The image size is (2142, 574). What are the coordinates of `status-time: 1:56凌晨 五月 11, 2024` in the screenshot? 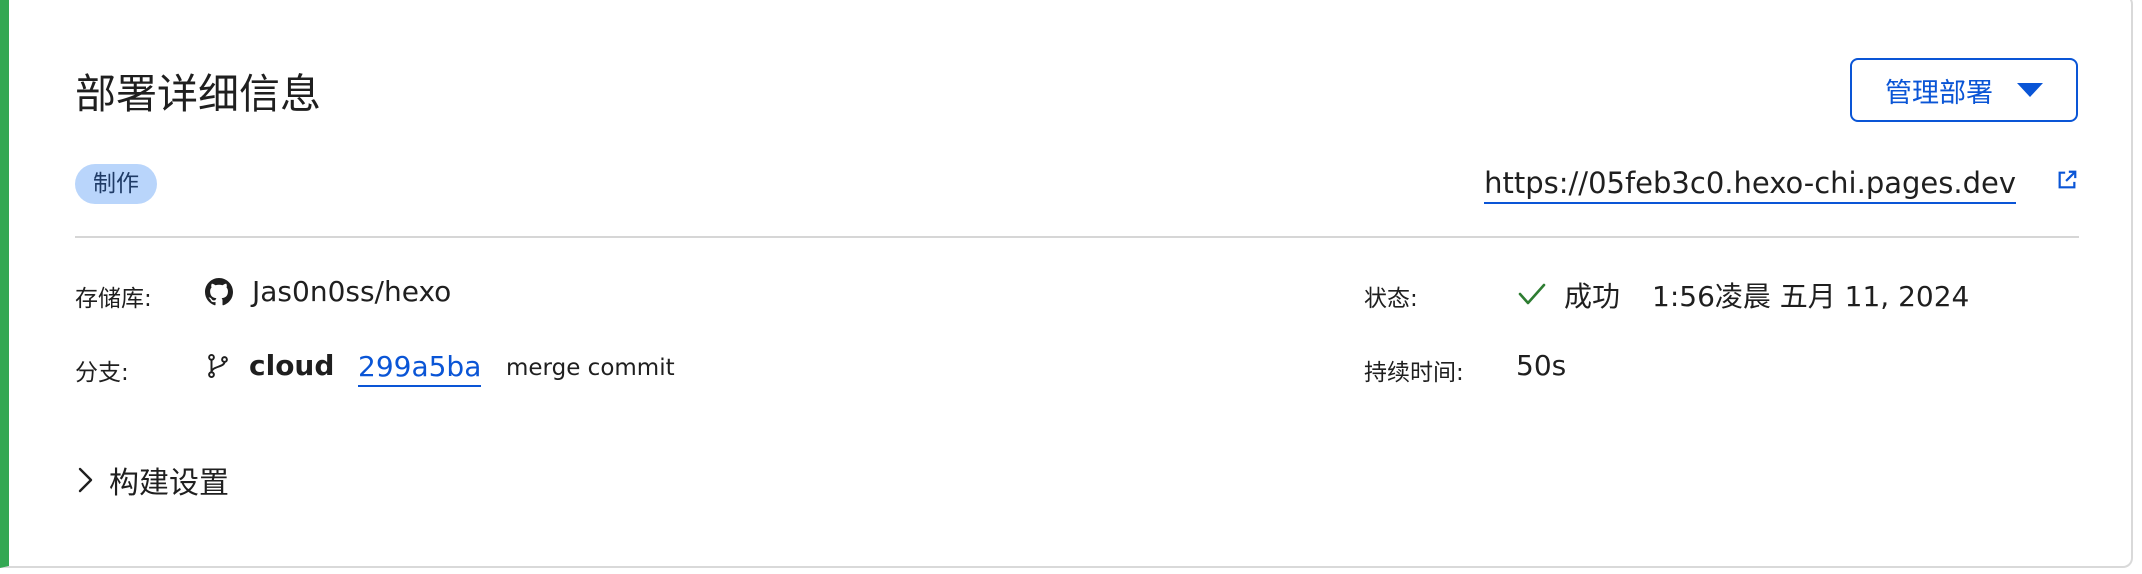 It's located at (1811, 296).